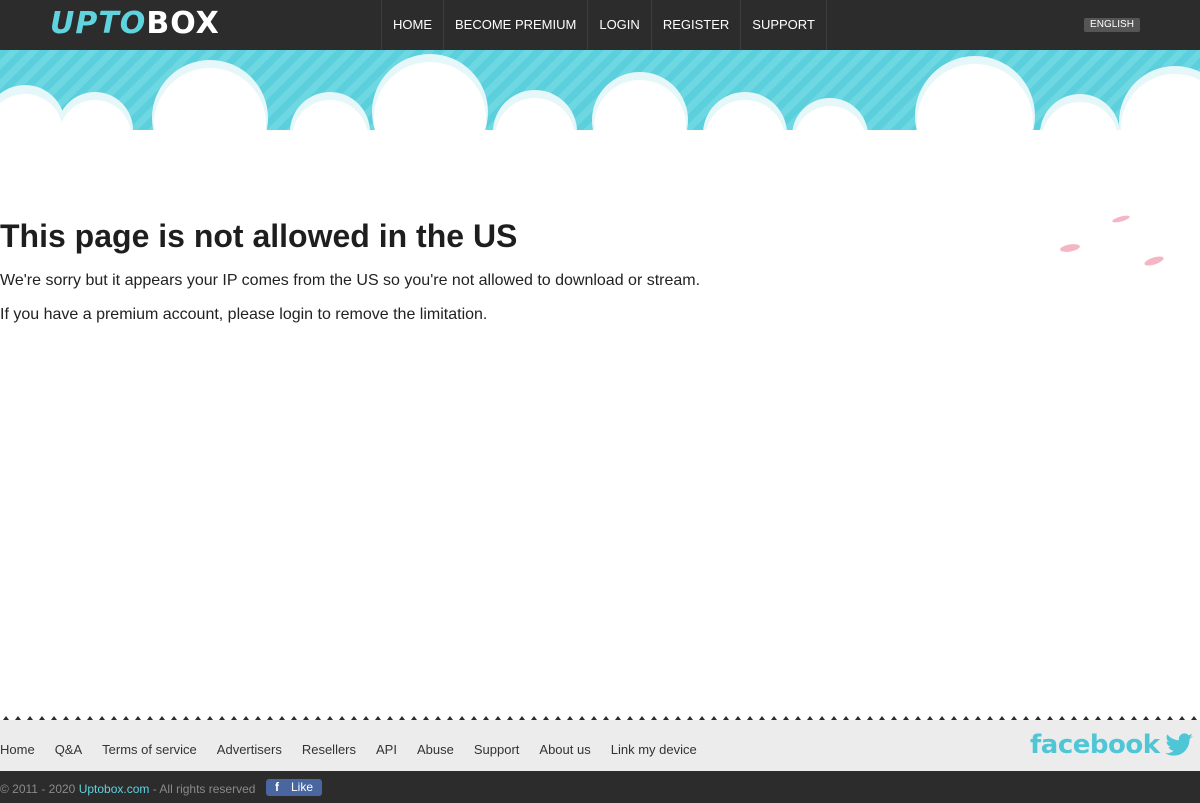 Image resolution: width=1200 pixels, height=803 pixels. I want to click on facebook-like-button: f Like, so click(294, 787).